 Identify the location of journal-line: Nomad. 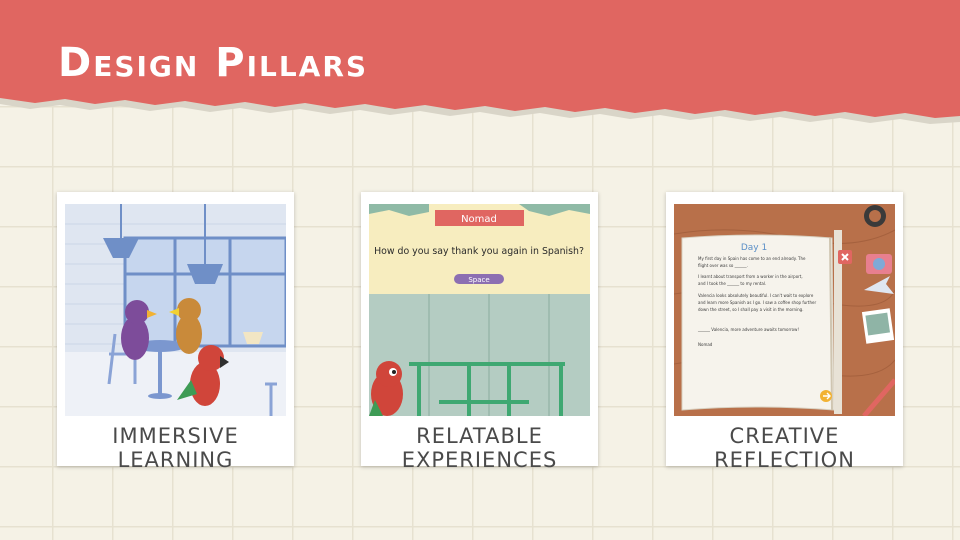
(705, 344).